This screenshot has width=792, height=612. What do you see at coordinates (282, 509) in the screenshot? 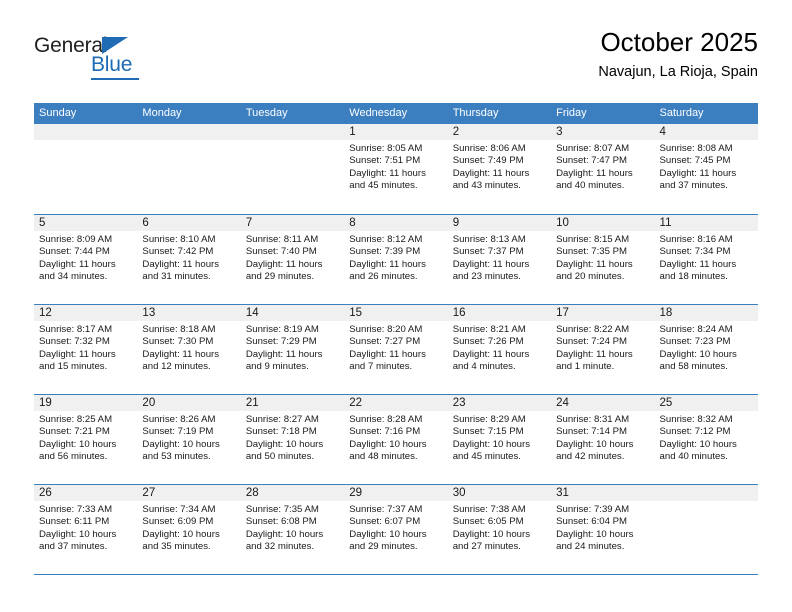
I see `sunrise-text: Sunrise: 7:35 AM` at bounding box center [282, 509].